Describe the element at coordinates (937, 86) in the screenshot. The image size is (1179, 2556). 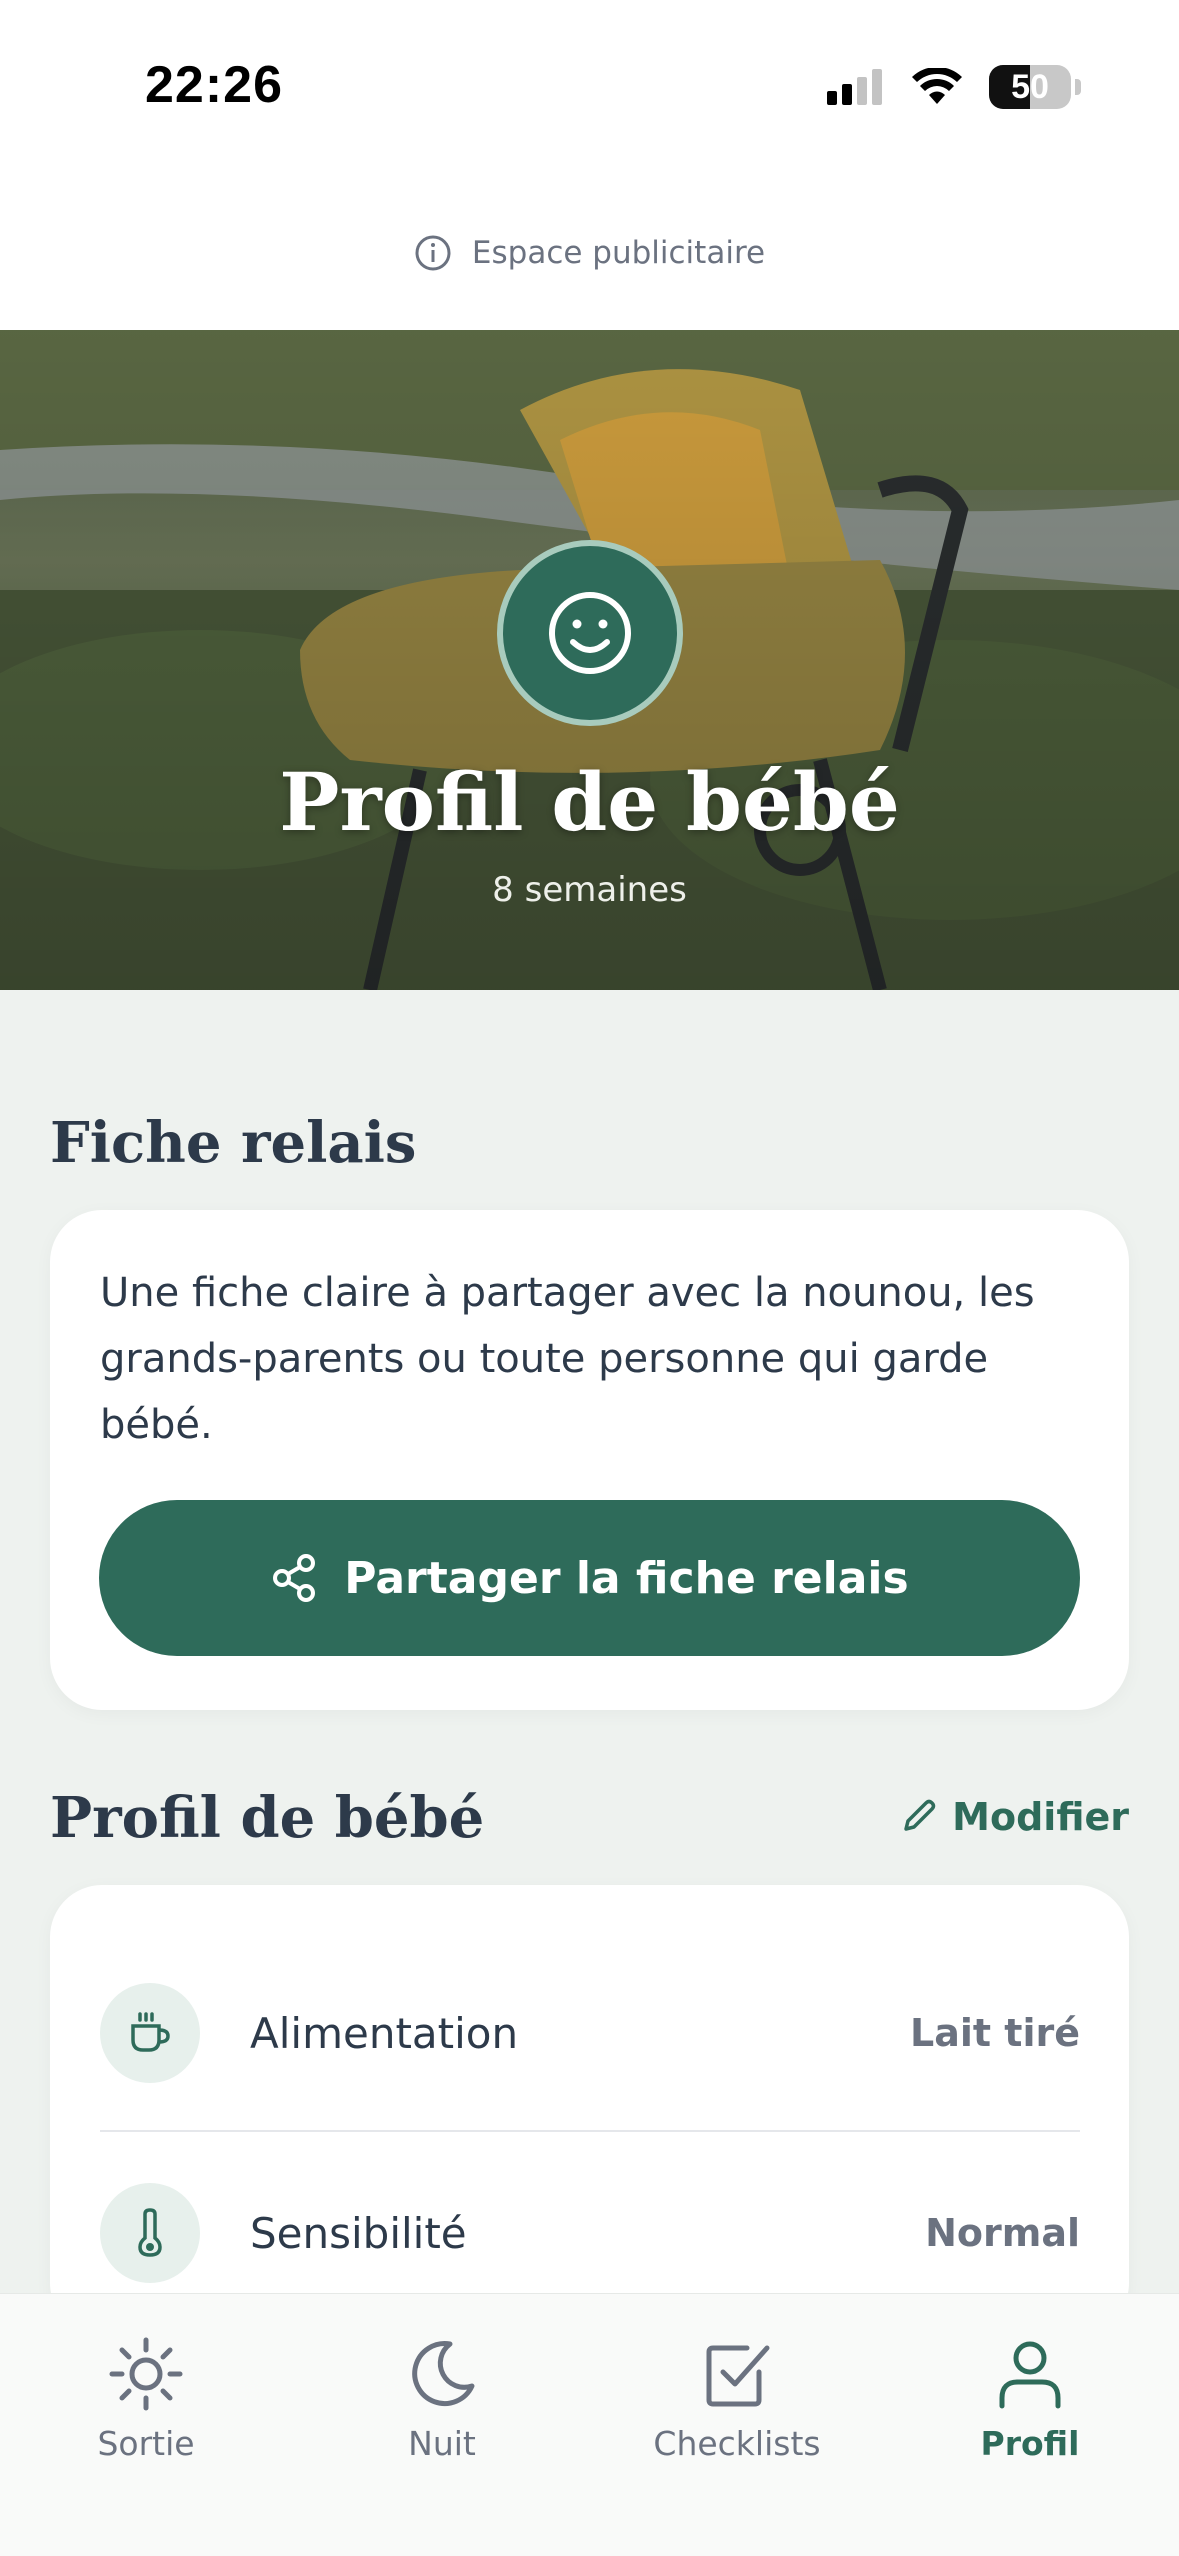
I see `wifi-icon` at that location.